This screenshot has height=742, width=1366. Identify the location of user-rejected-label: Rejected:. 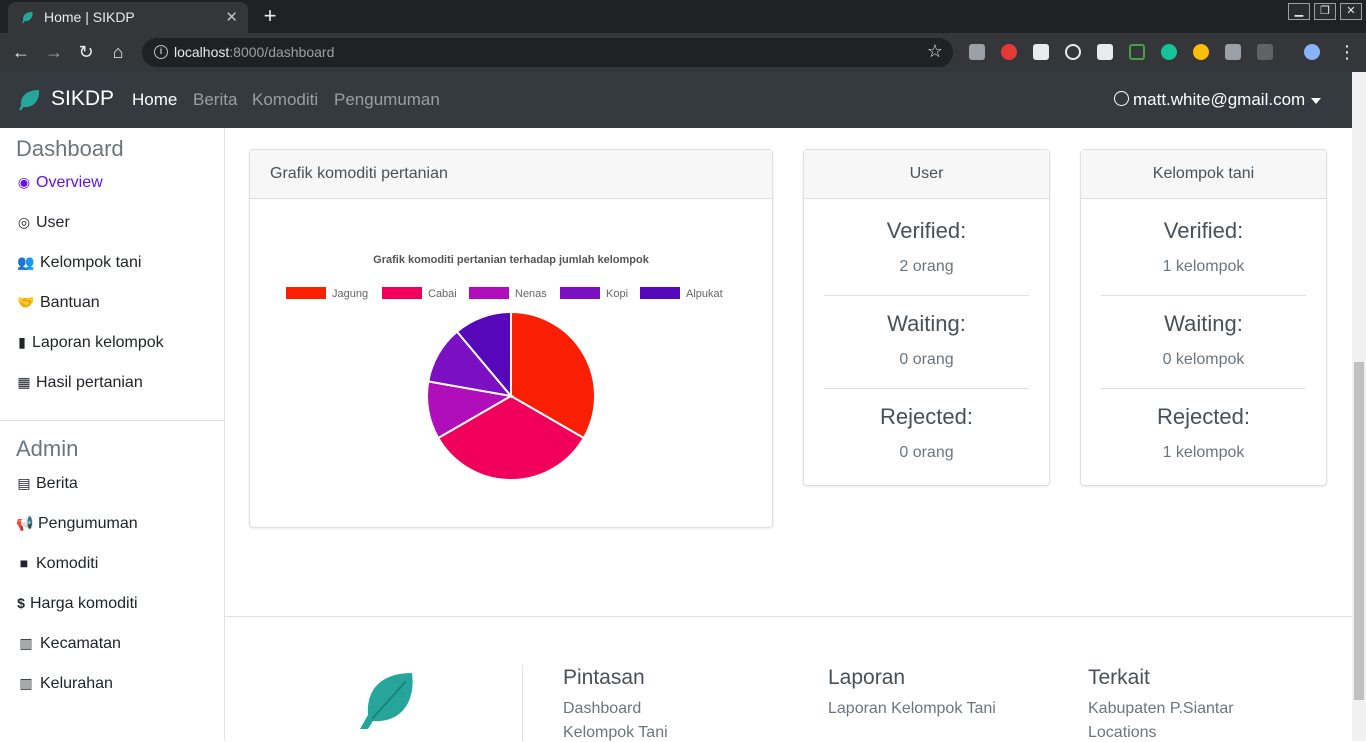
(926, 416).